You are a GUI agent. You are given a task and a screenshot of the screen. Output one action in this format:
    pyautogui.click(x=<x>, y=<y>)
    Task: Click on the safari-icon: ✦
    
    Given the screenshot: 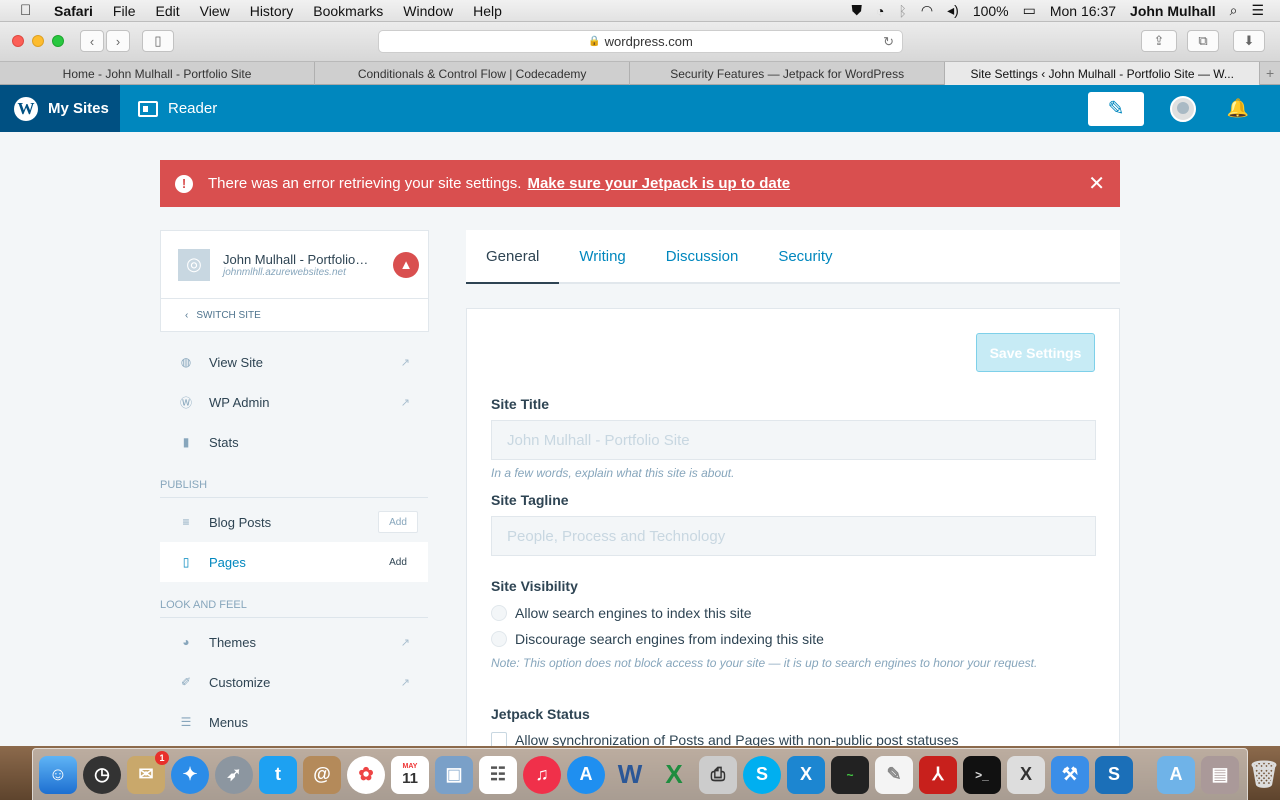 What is the action you would take?
    pyautogui.click(x=190, y=774)
    